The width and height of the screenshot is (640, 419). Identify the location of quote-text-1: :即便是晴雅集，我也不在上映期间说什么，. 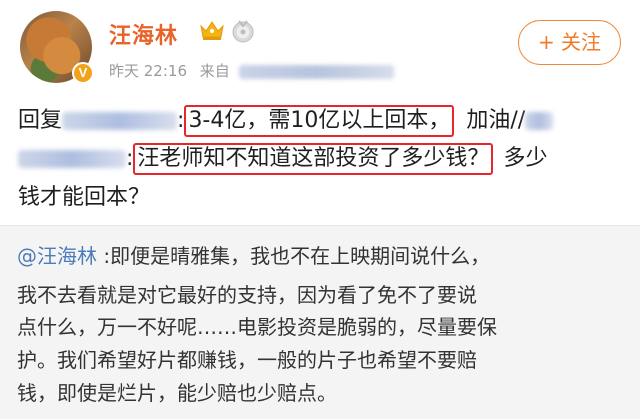
(294, 256).